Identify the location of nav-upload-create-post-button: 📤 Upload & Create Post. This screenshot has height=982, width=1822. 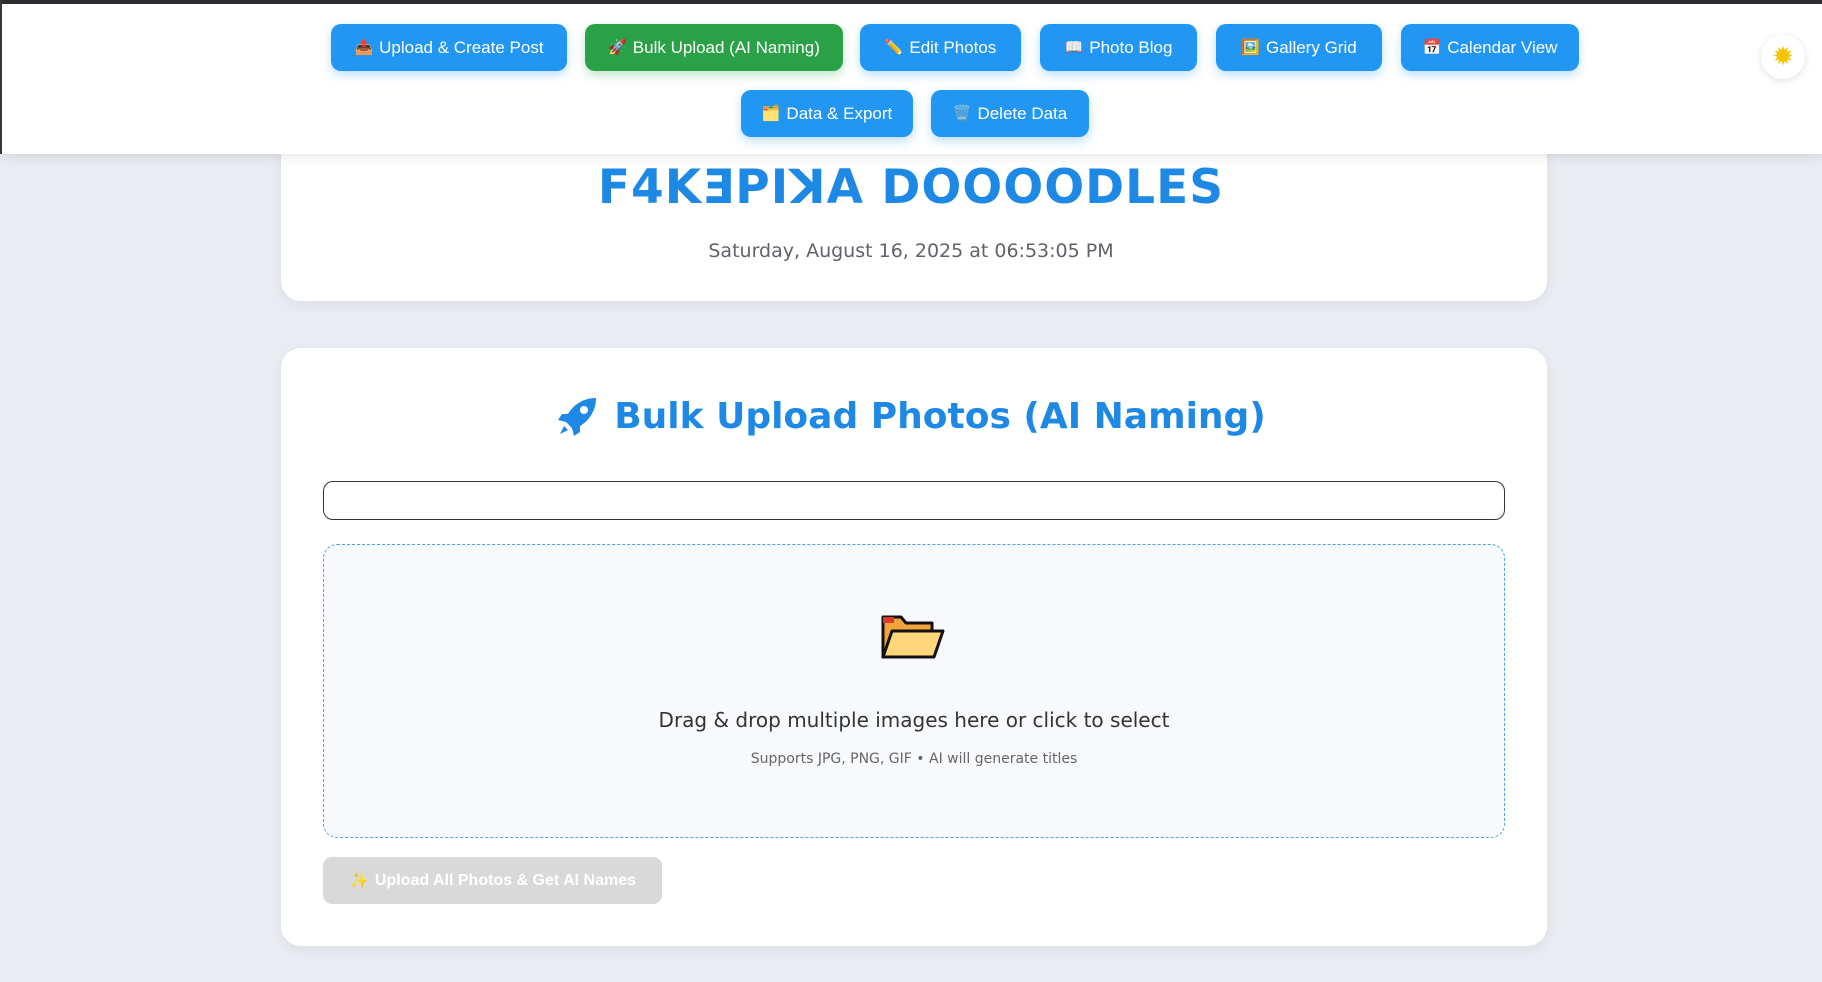
(449, 47).